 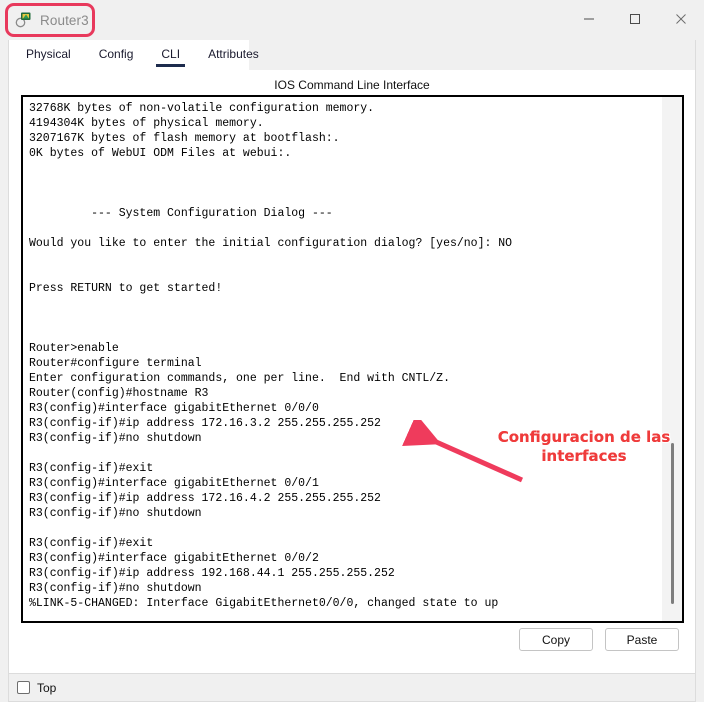 What do you see at coordinates (556, 639) in the screenshot?
I see `copy-button: Copy` at bounding box center [556, 639].